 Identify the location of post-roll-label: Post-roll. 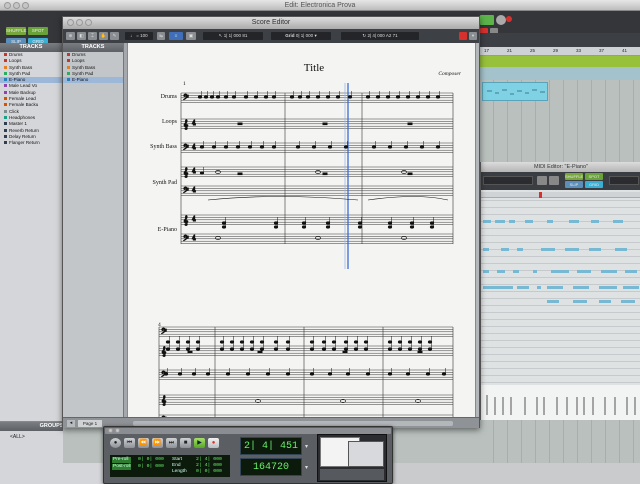
(121, 467).